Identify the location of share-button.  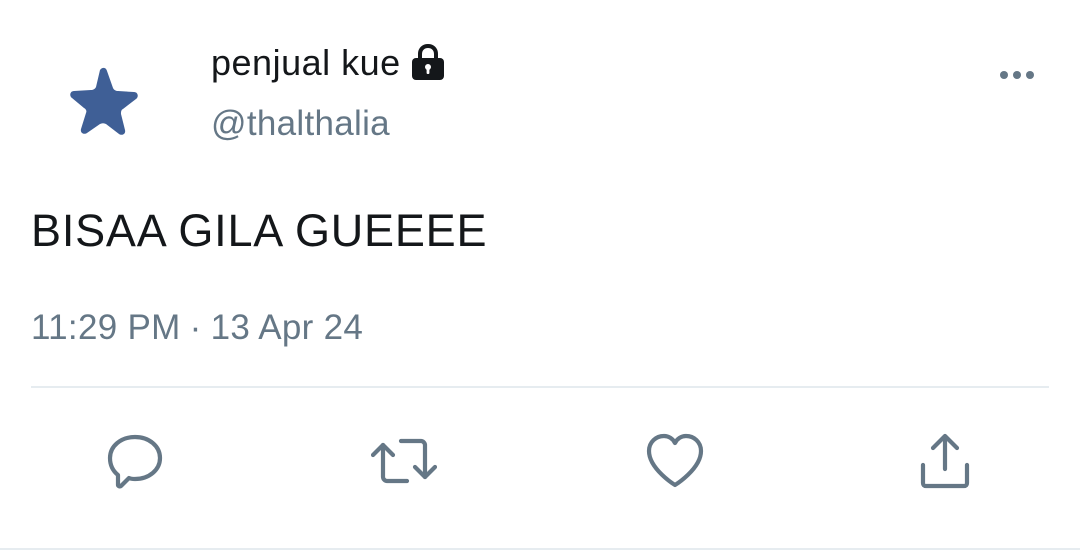
(945, 461).